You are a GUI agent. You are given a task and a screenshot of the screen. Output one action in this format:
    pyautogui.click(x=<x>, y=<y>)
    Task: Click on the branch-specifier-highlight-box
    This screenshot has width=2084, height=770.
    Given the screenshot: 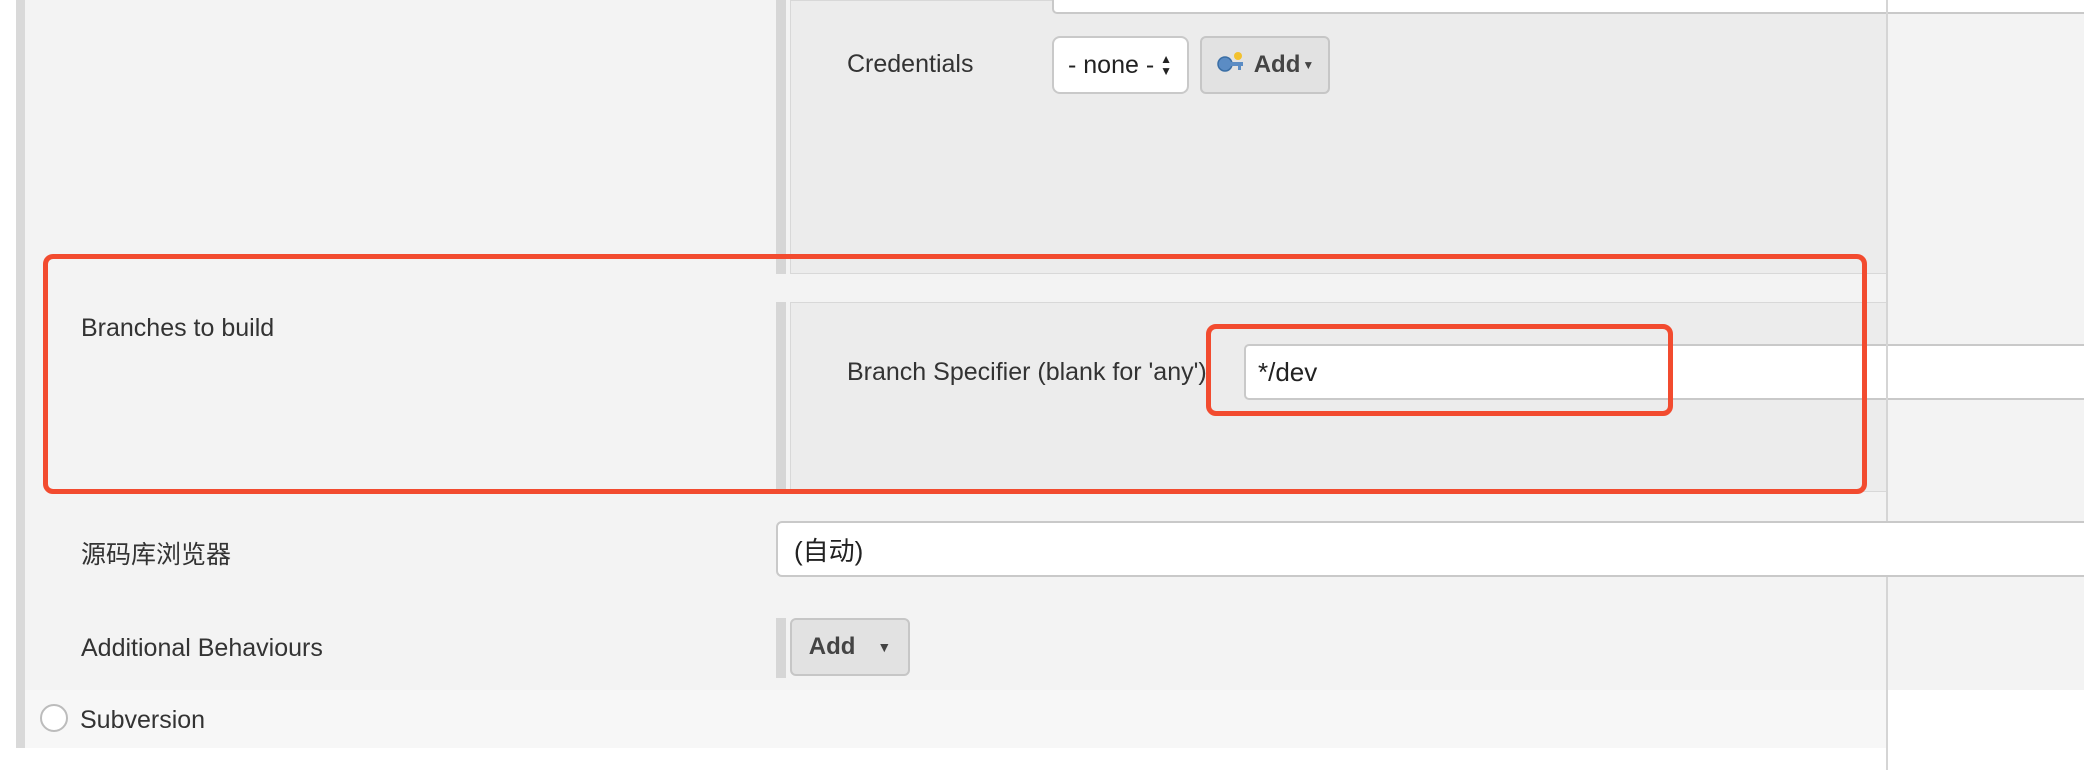 What is the action you would take?
    pyautogui.click(x=1439, y=370)
    